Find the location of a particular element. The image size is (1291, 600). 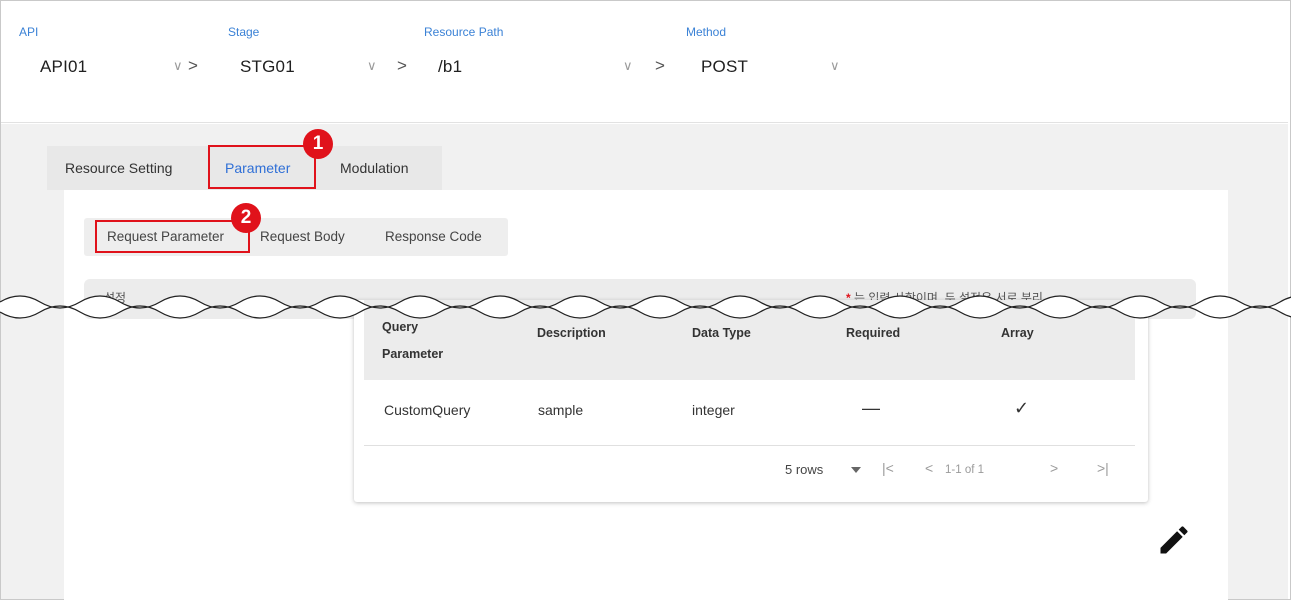

tab-parameter: Parameter is located at coordinates (257, 168).